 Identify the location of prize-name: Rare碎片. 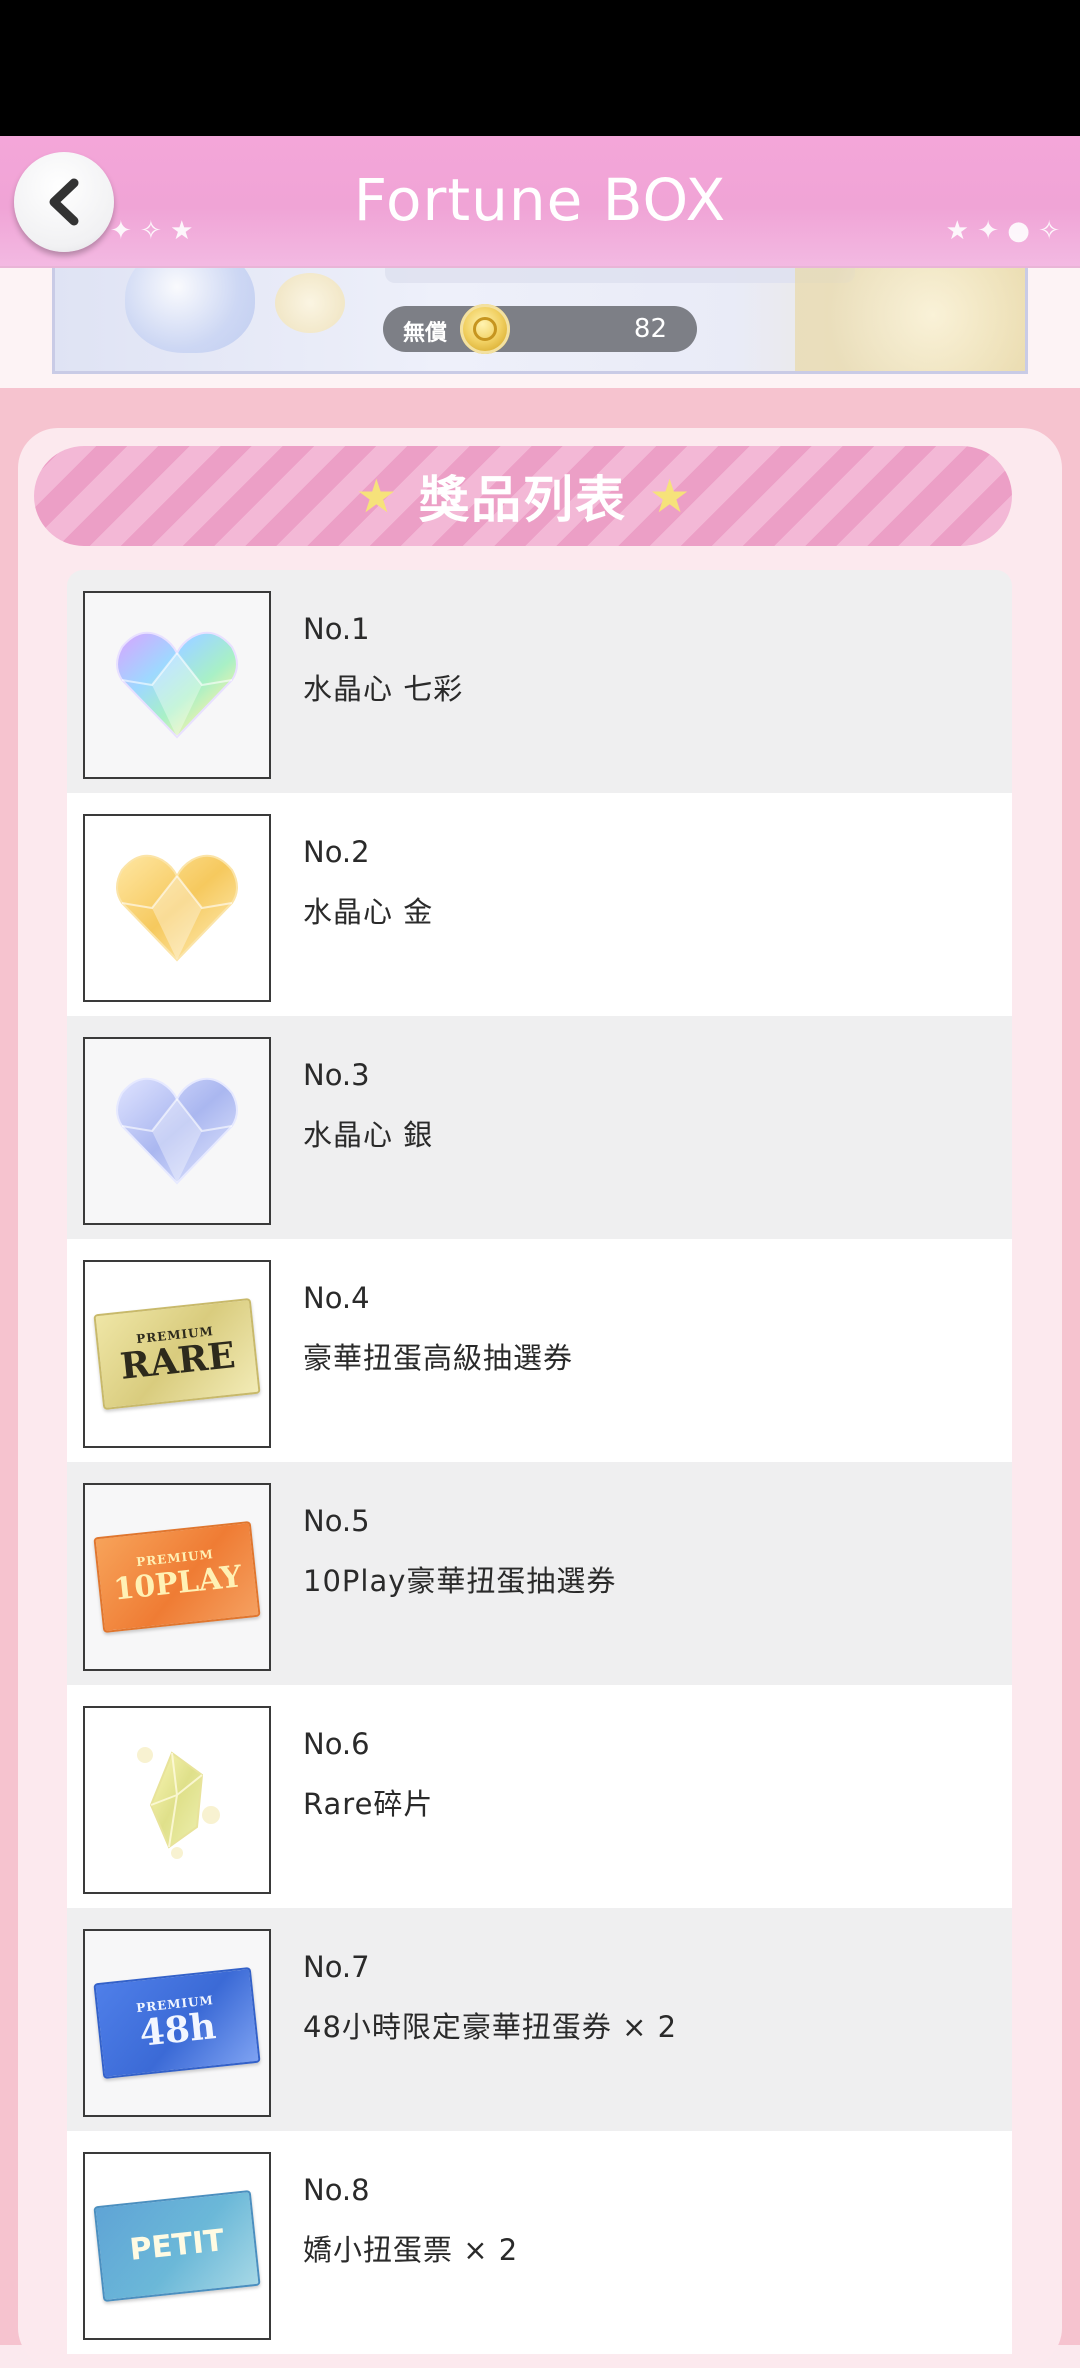
(368, 1804).